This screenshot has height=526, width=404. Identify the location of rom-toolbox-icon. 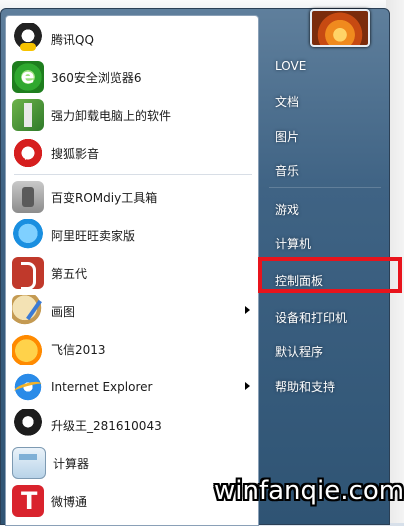
(28, 197).